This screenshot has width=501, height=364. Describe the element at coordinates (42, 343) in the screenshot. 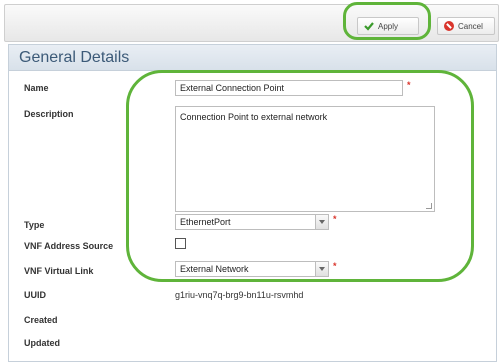

I see `updated-label: Updated` at that location.